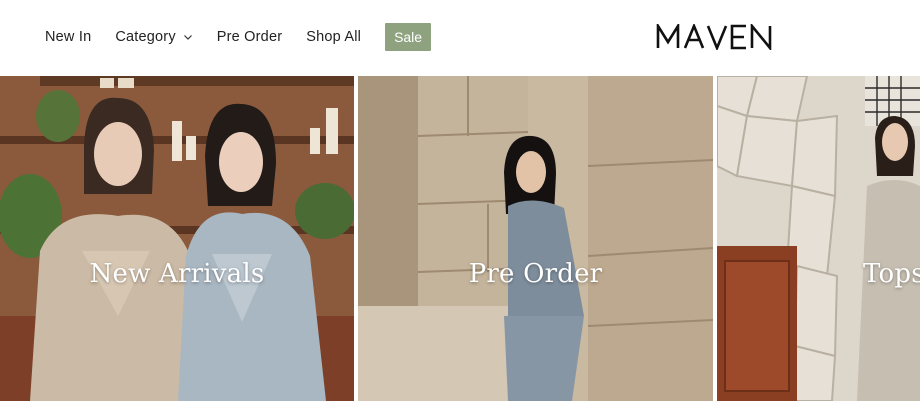 The image size is (920, 401). I want to click on nav-sale-button: Sale, so click(408, 37).